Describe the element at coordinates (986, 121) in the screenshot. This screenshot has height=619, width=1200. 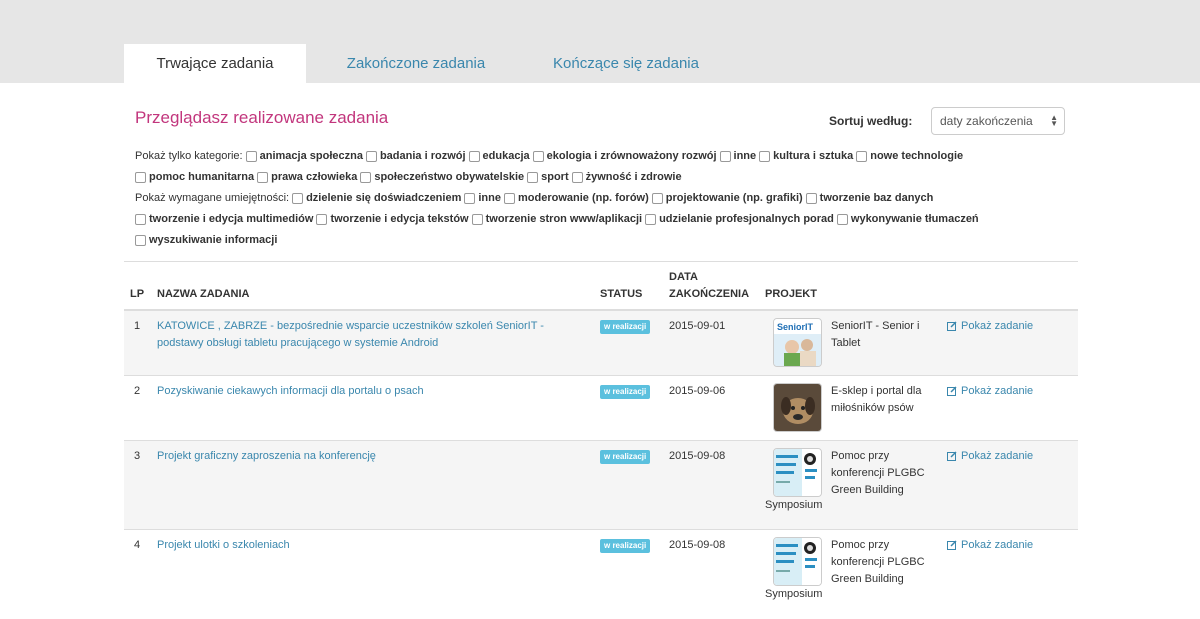
I see `sort-value: daty zakończenia` at that location.